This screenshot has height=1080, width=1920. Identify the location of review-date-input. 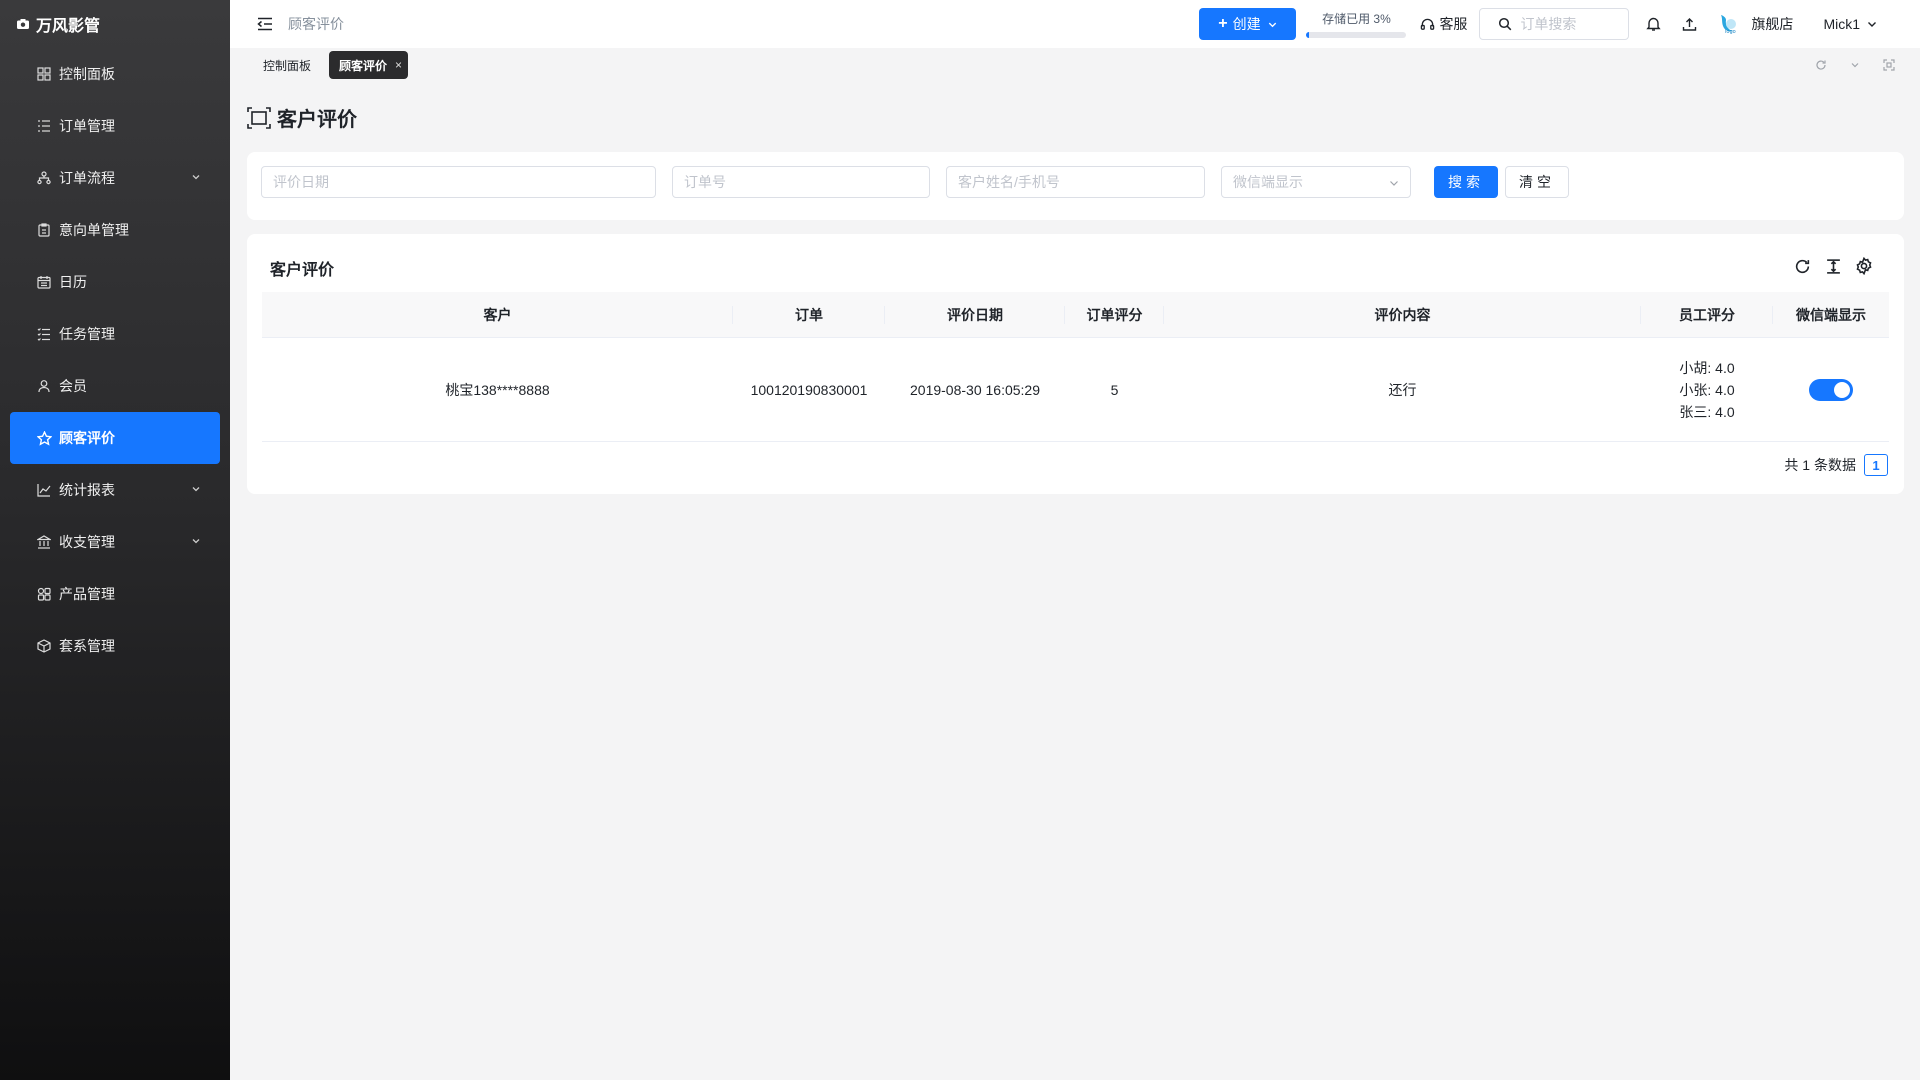
(464, 182).